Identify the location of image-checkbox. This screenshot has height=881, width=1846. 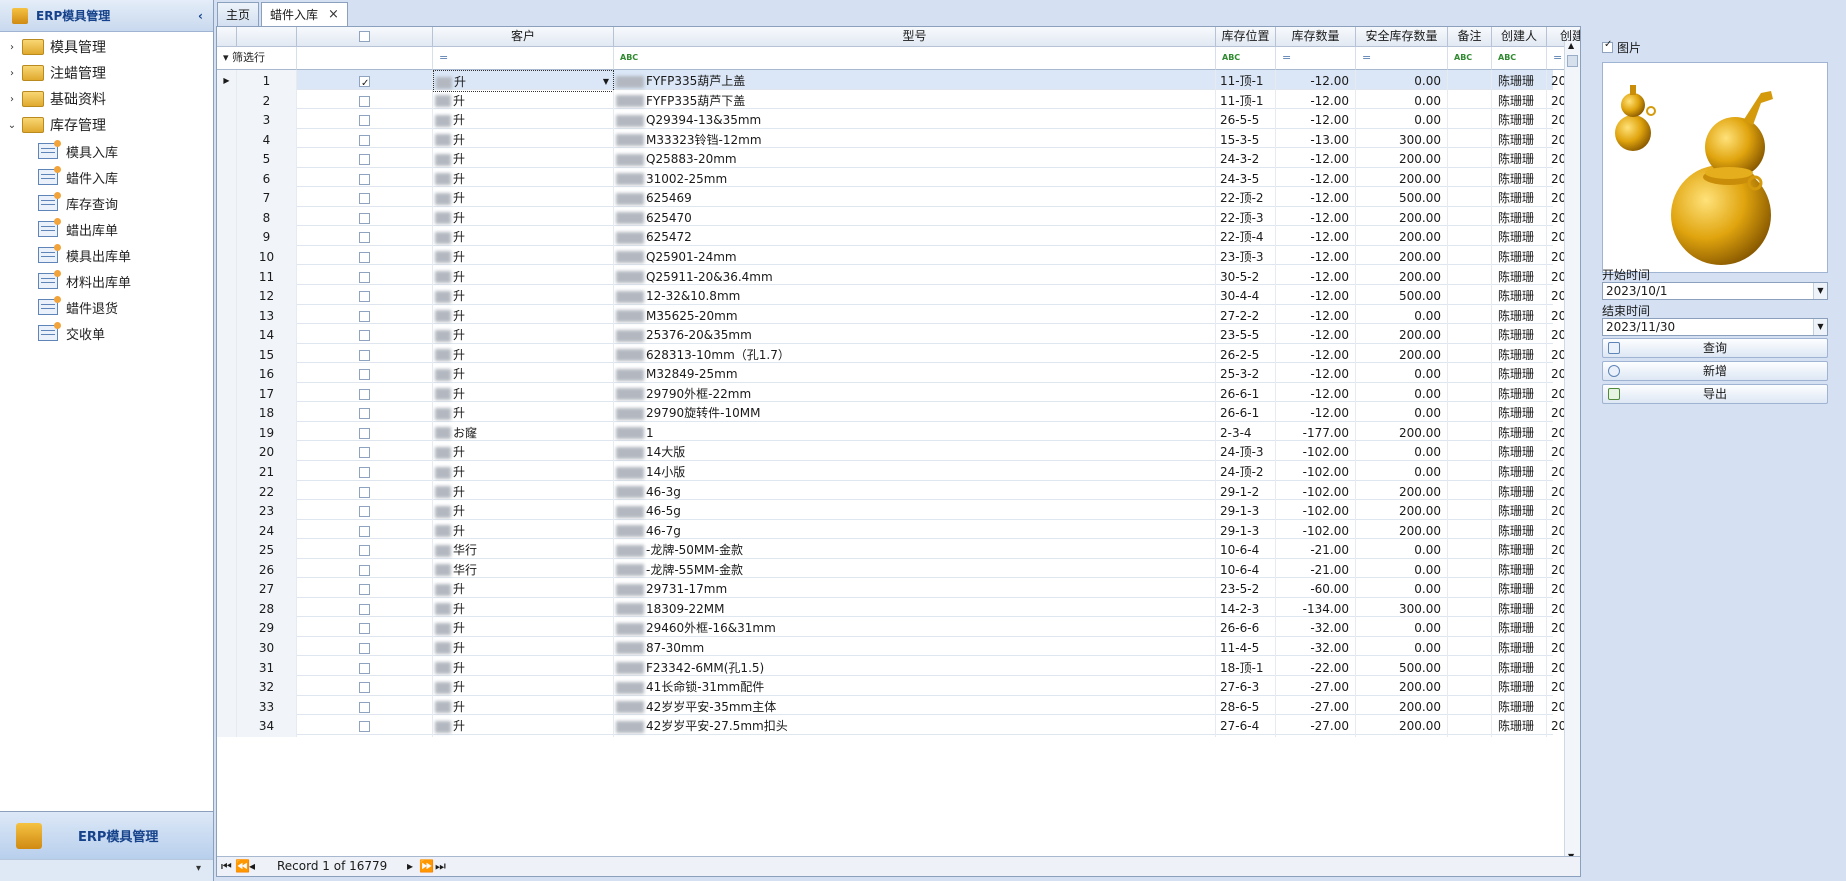
(1607, 46).